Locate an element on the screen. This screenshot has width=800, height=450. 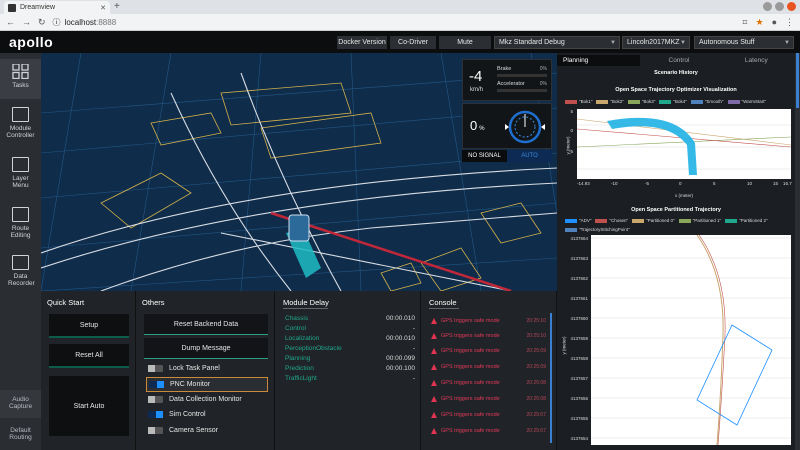
setup-button: Setup is located at coordinates (89, 326).